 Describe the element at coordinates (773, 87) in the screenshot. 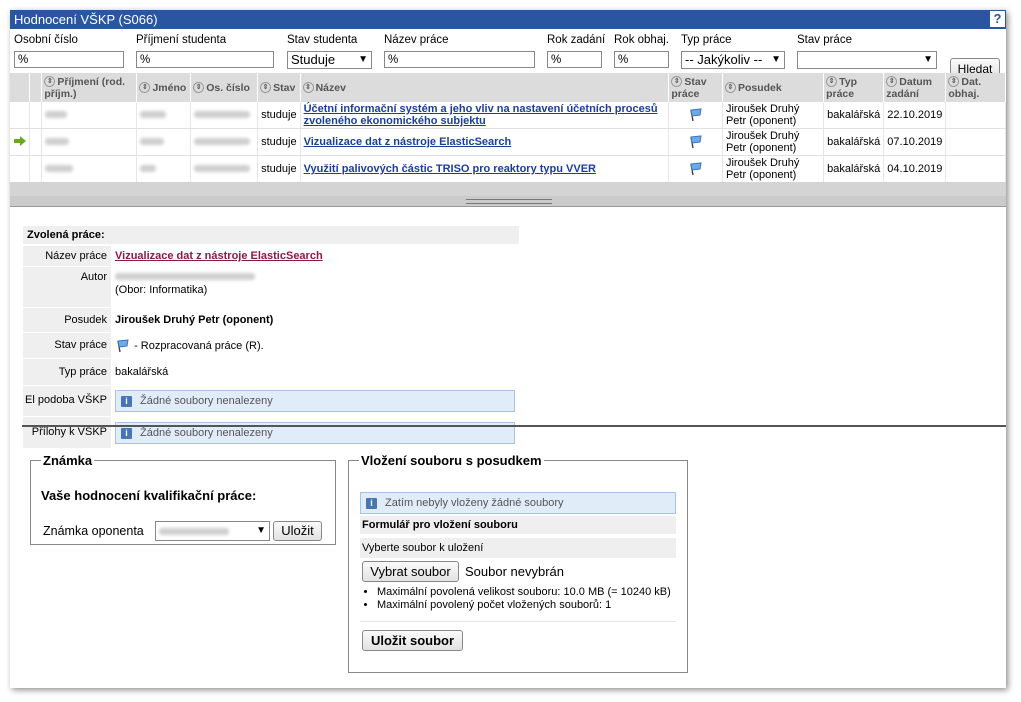

I see `header-posudek: ⇕ Posudek` at that location.